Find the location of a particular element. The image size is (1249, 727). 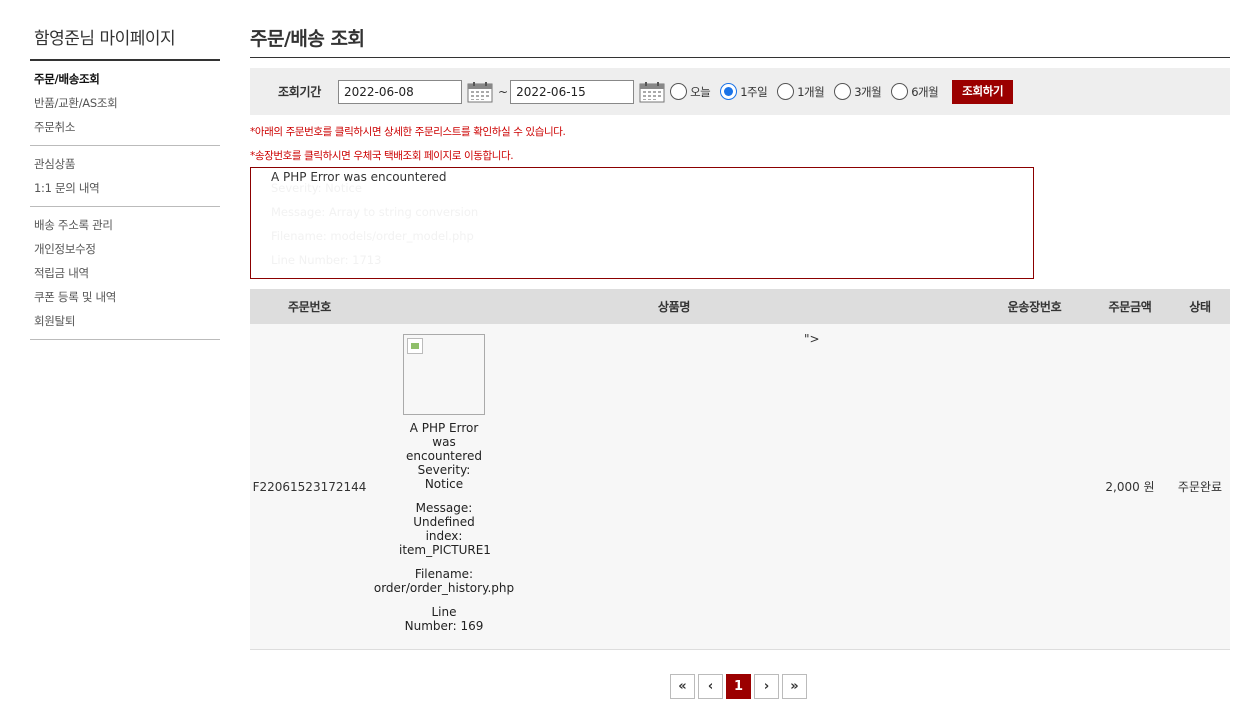

search-button: 조회하기 is located at coordinates (983, 91).